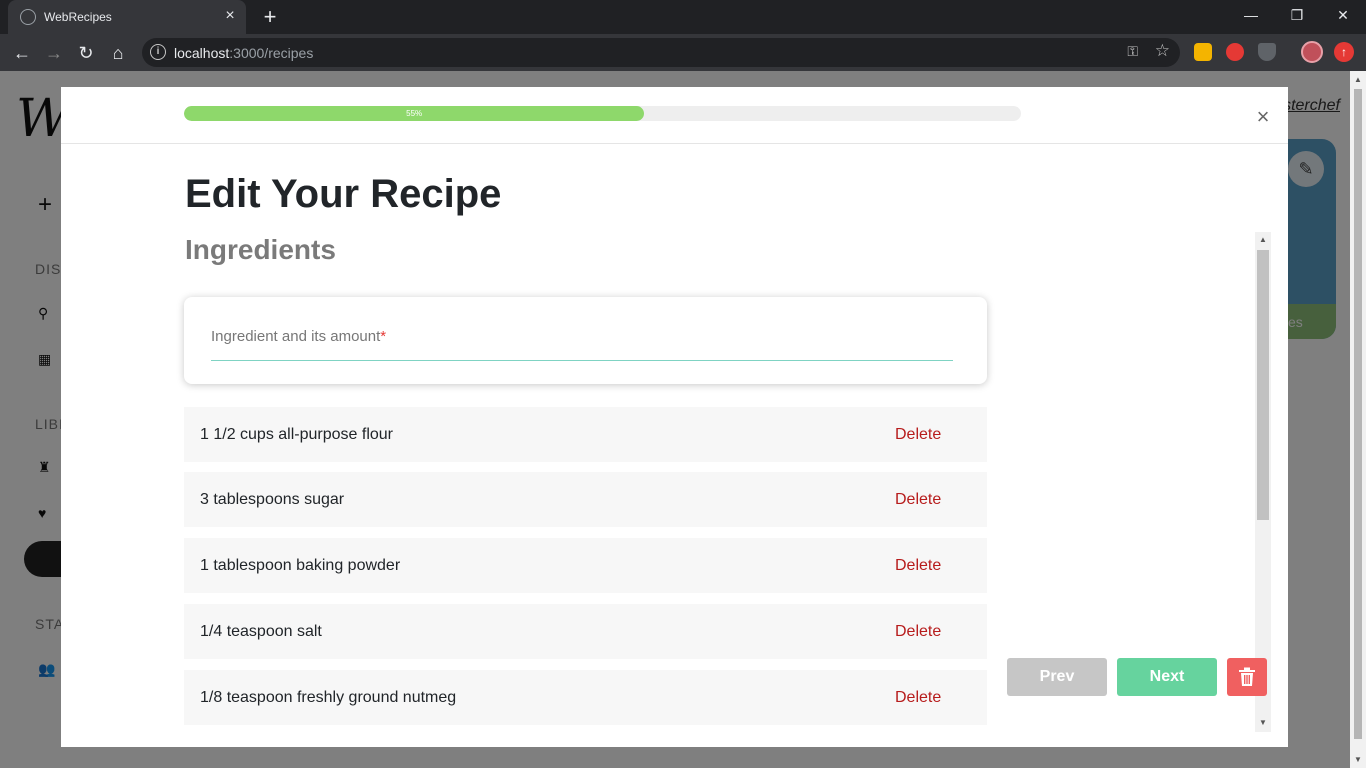  I want to click on progress-bar: 55%, so click(602, 113).